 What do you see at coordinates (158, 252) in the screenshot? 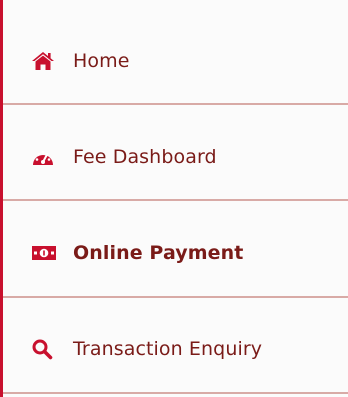
I see `sidebar-item-label: Online Payment` at bounding box center [158, 252].